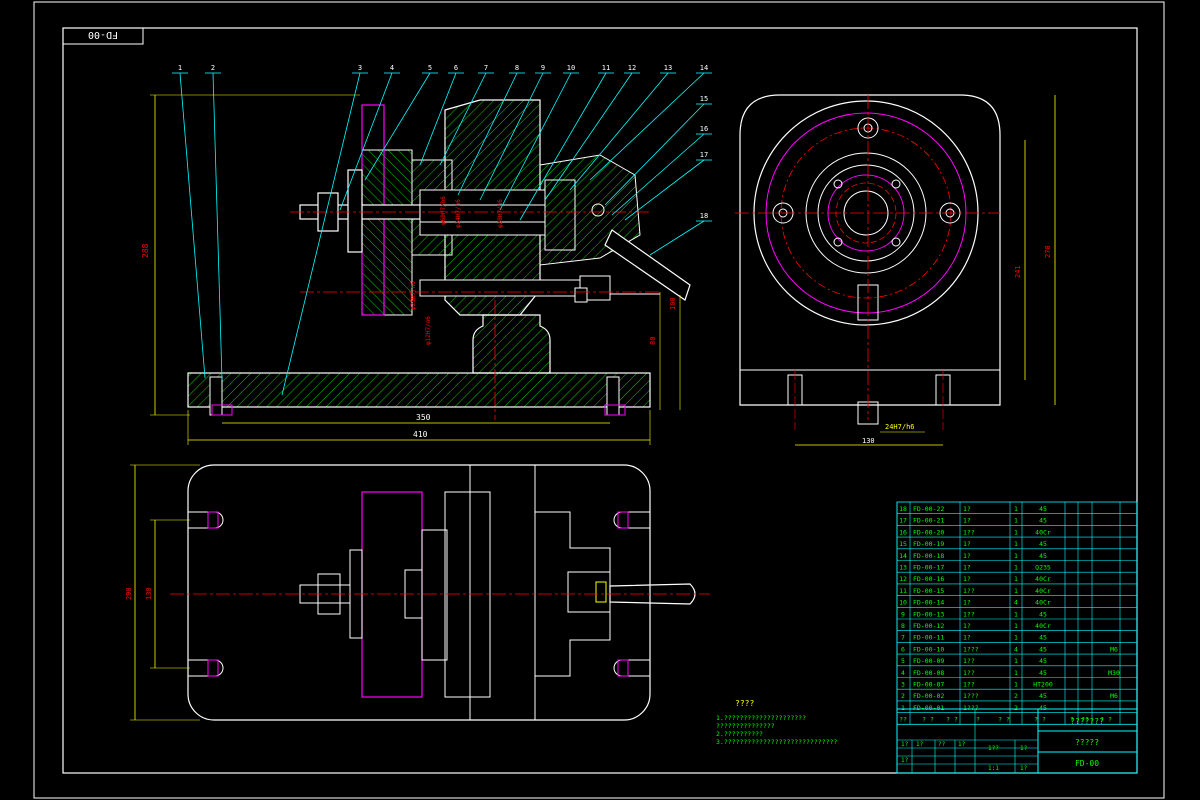  I want to click on fit-3: φ20H7/h6, so click(500, 213).